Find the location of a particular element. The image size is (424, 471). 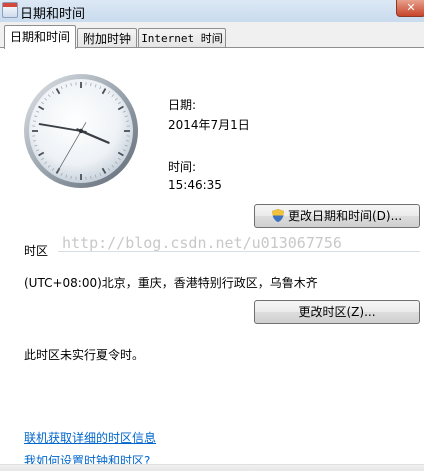

date-label: 日期: is located at coordinates (182, 104).